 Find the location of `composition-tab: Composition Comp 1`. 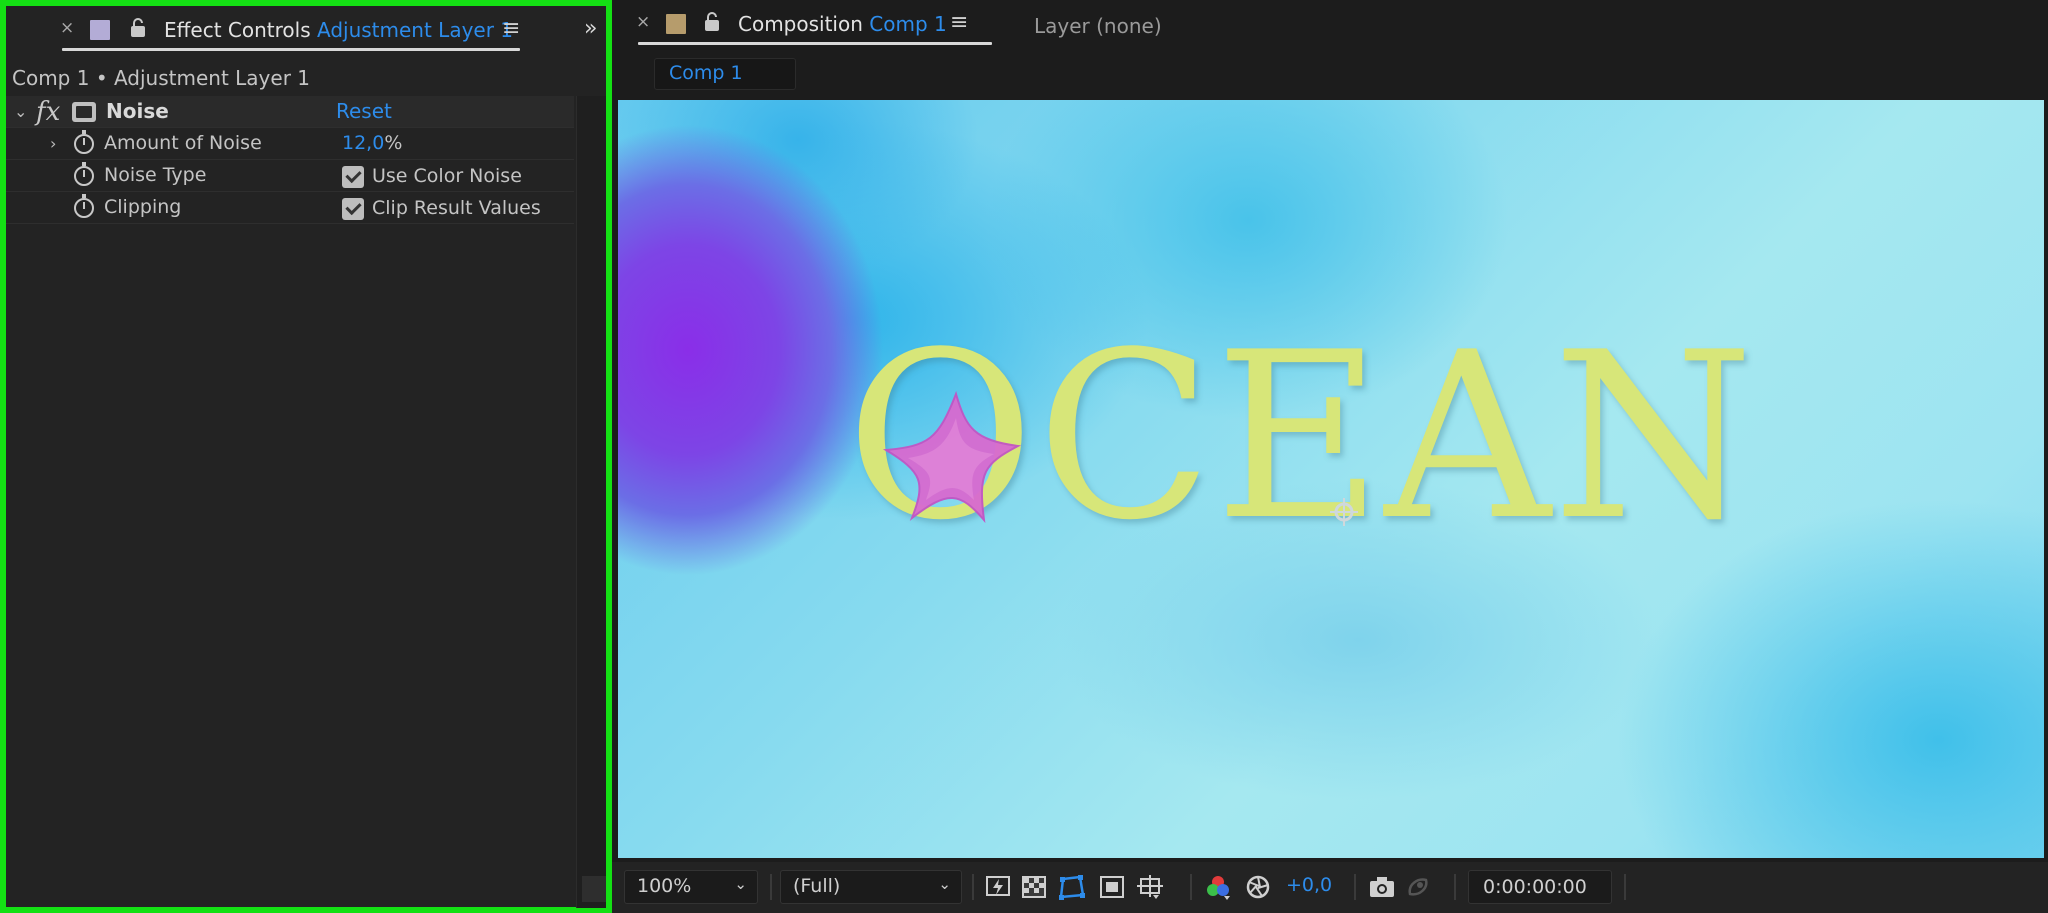

composition-tab: Composition Comp 1 is located at coordinates (842, 24).